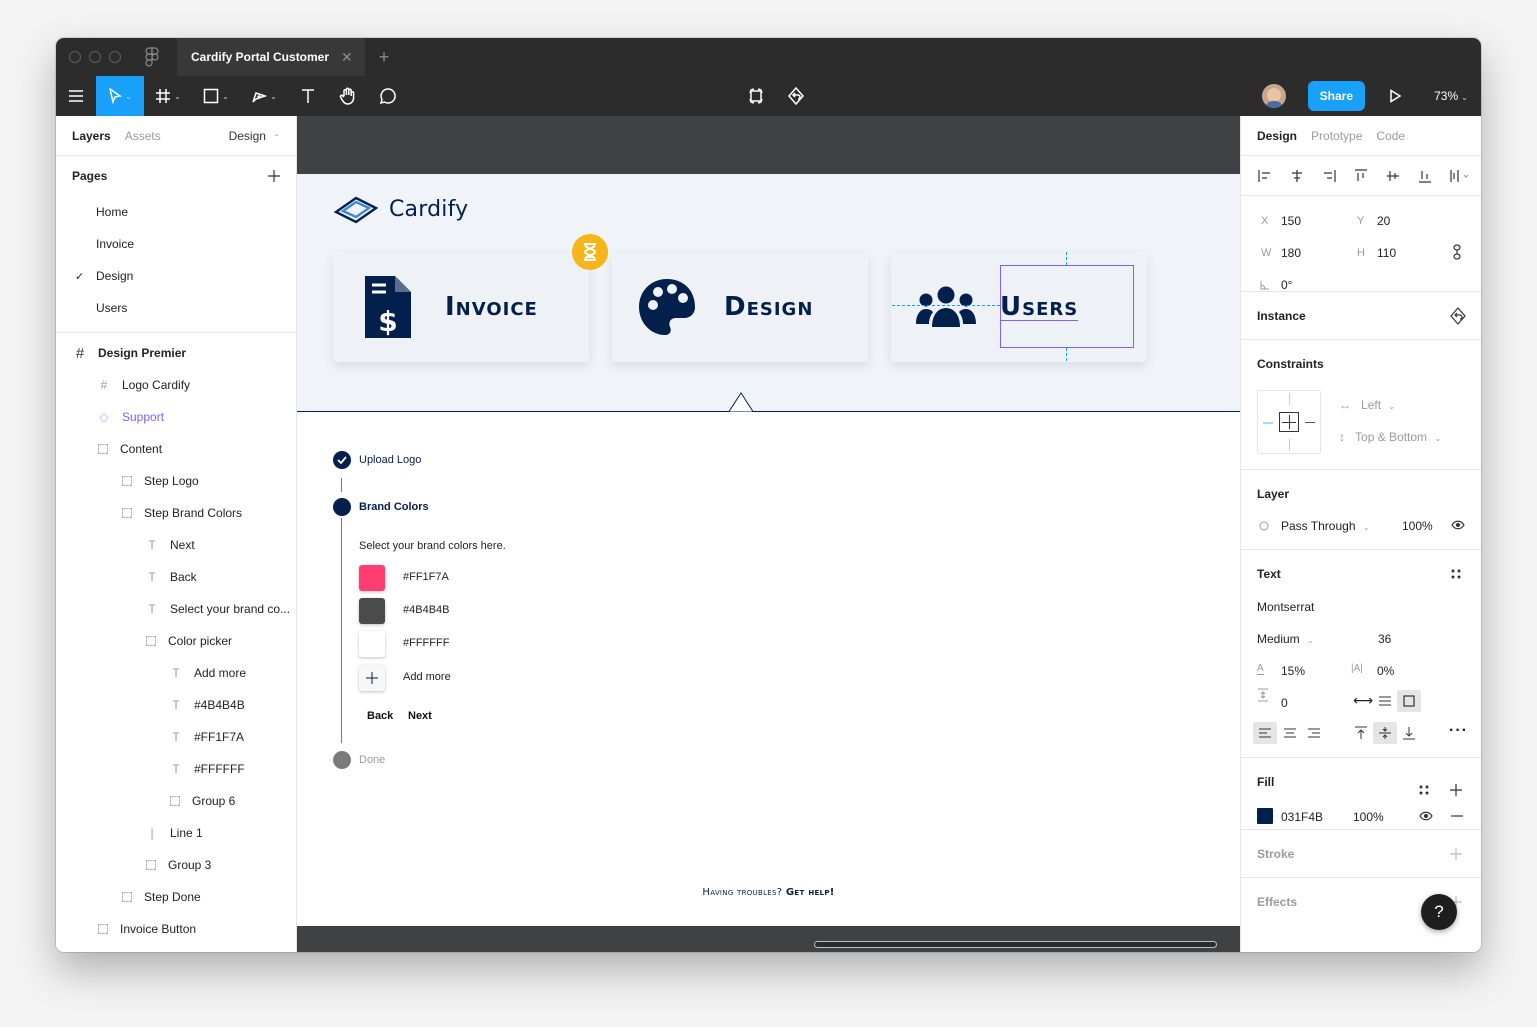  Describe the element at coordinates (400, 209) in the screenshot. I see `logo-cardify: Cardify` at that location.